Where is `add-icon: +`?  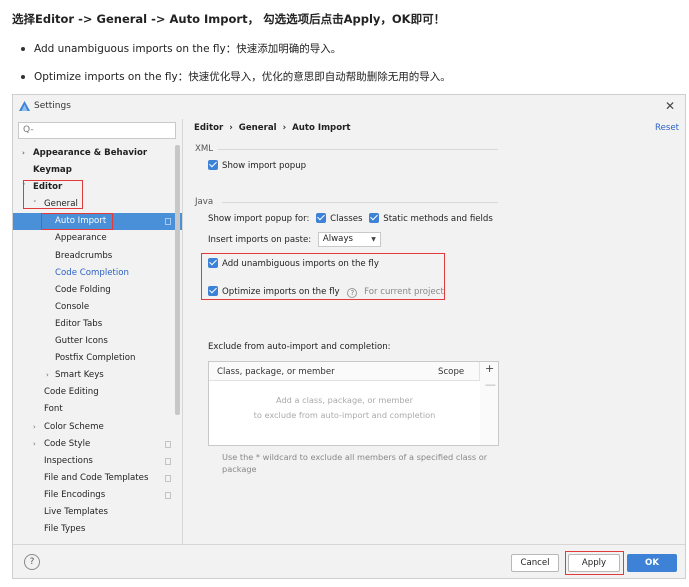 add-icon: + is located at coordinates (489, 368).